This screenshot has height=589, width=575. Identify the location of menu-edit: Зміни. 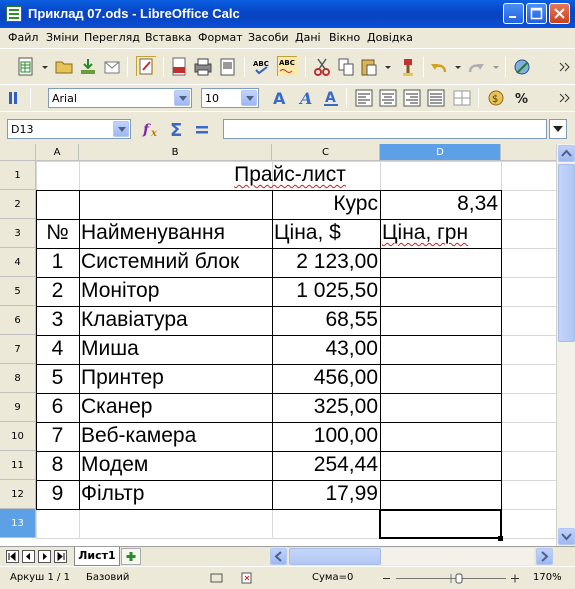
(62, 37).